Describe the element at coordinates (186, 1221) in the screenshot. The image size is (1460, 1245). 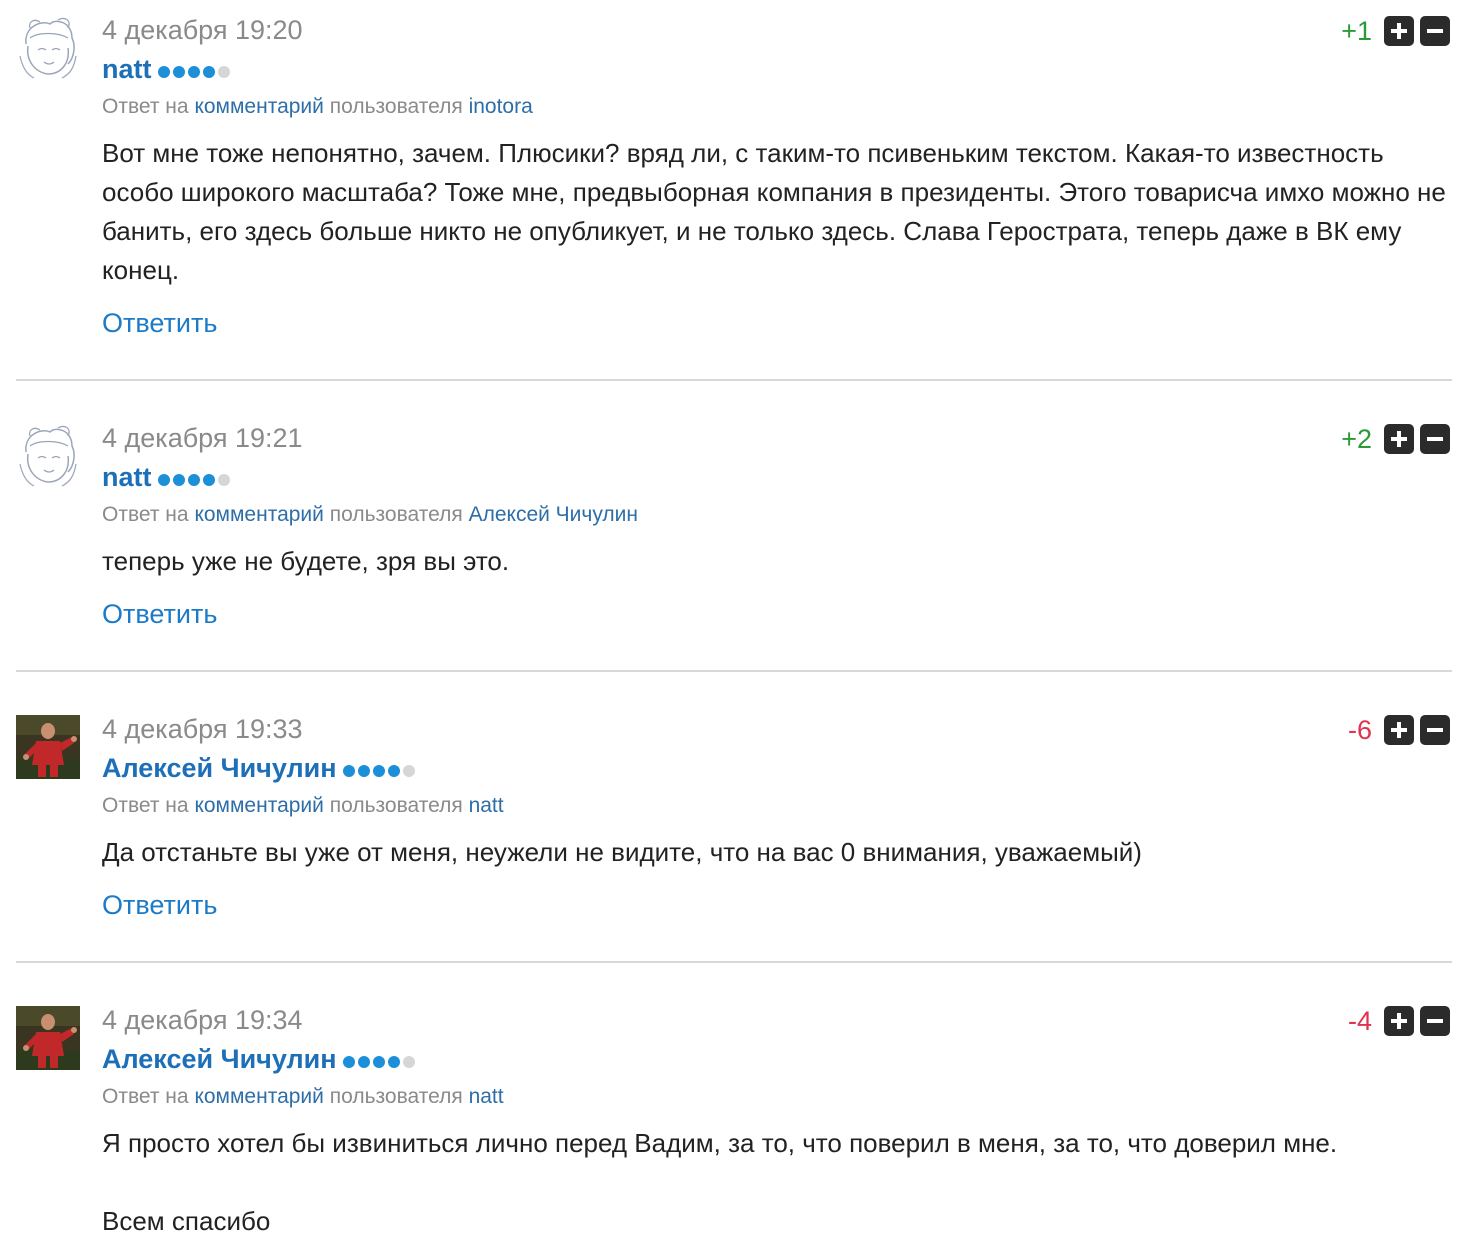
I see `comment-text-line2: Всем спасибо` at that location.